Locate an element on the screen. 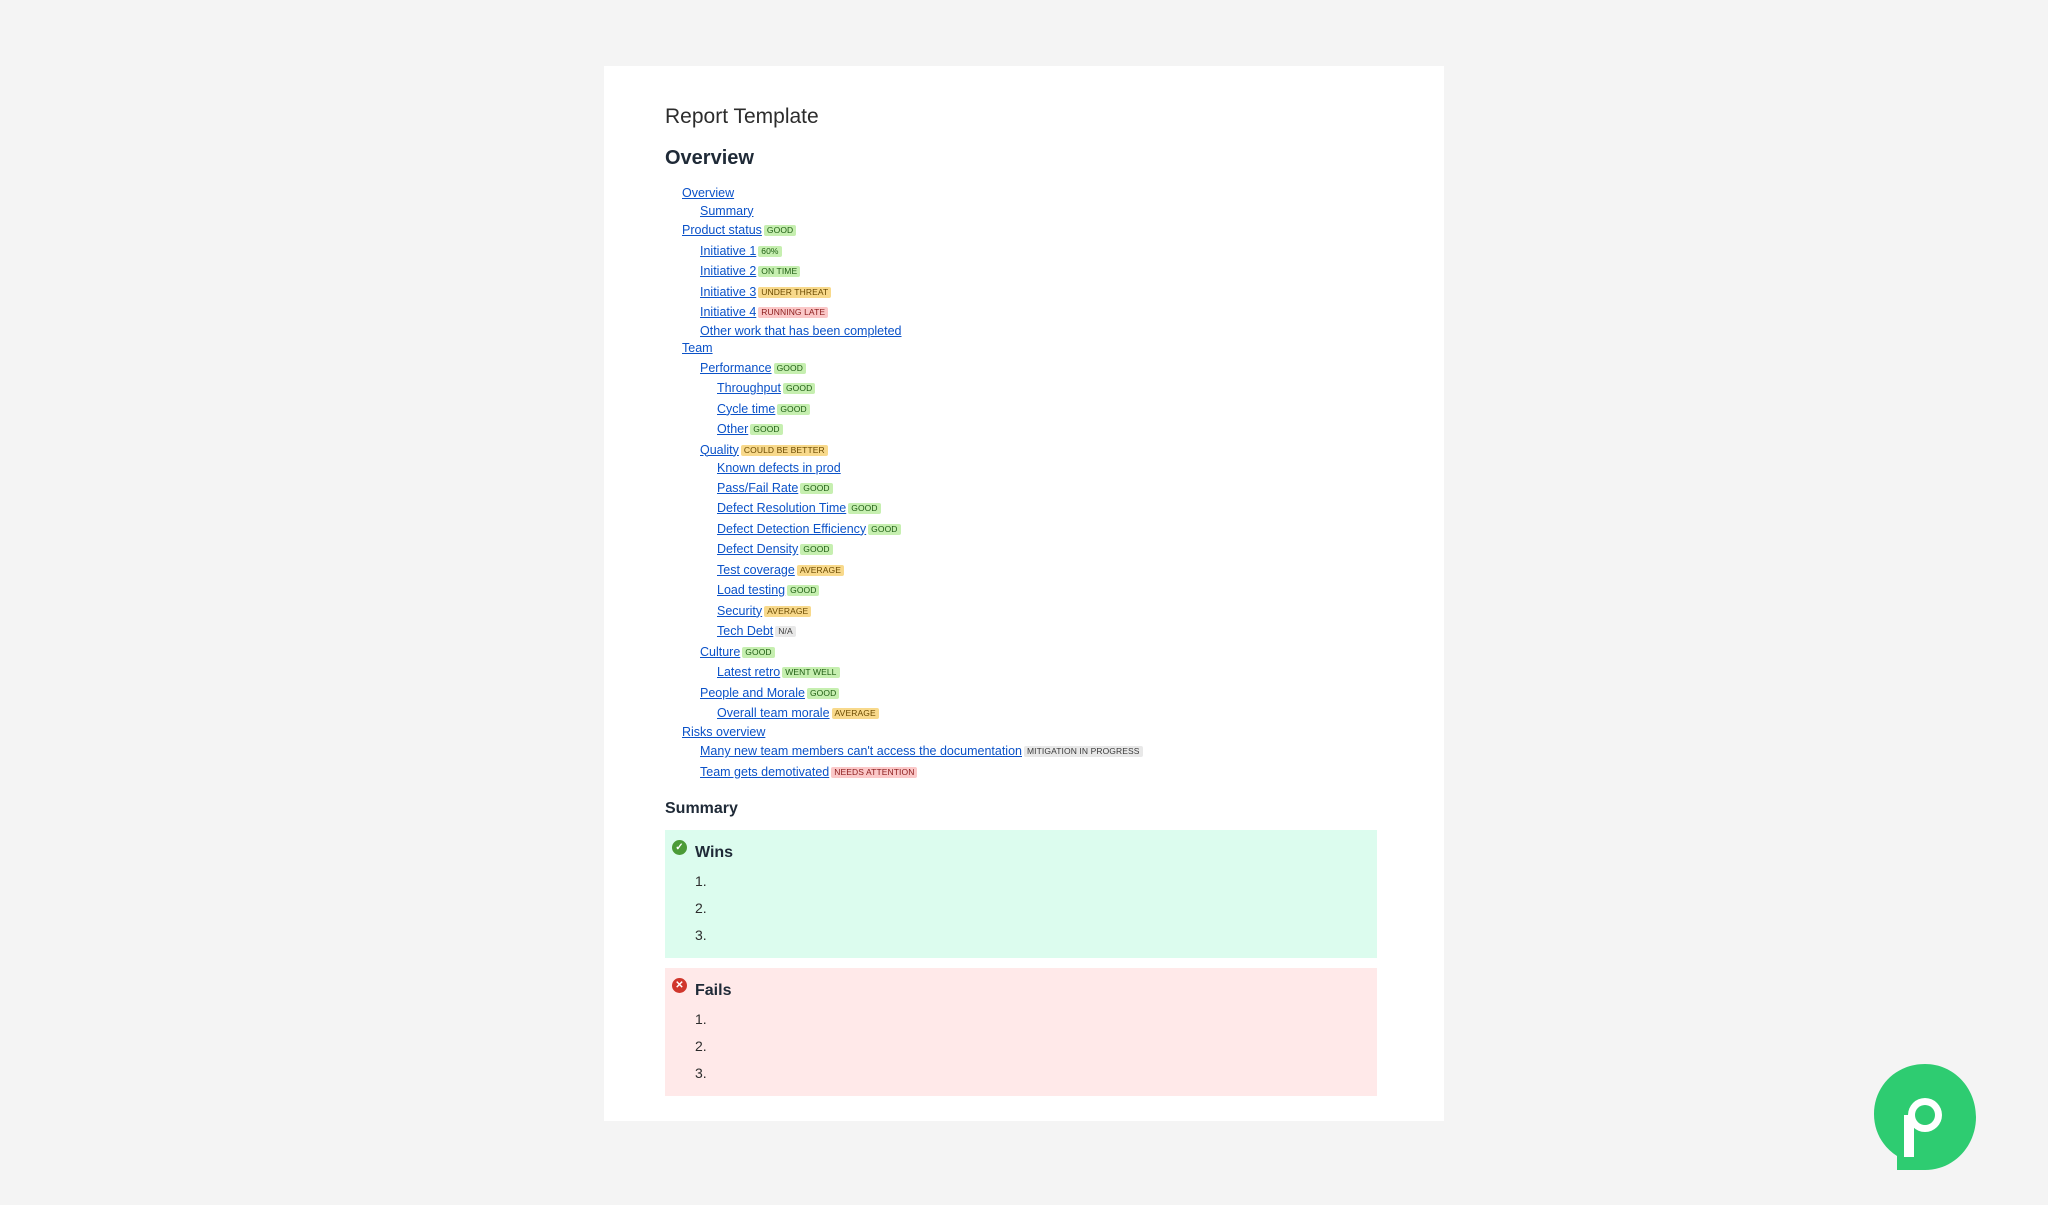  status-badge: COULD BE BETTER is located at coordinates (784, 450).